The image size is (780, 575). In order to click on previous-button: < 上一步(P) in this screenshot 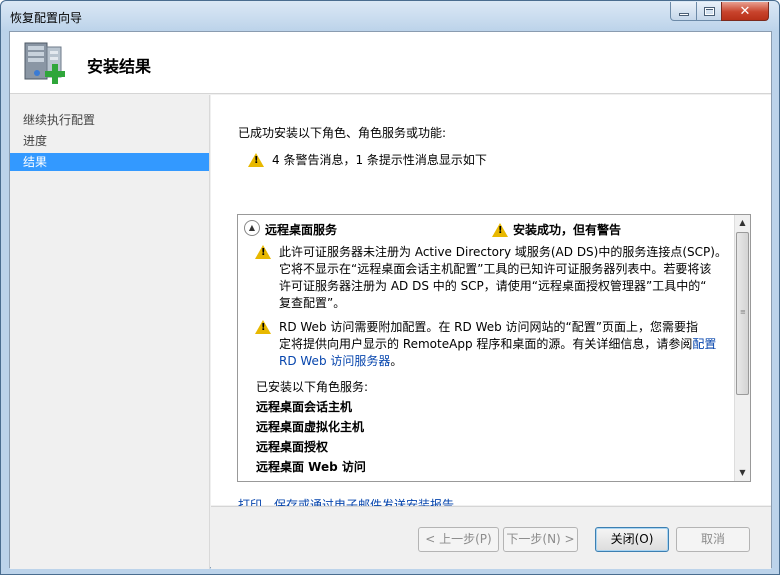, I will do `click(458, 539)`.